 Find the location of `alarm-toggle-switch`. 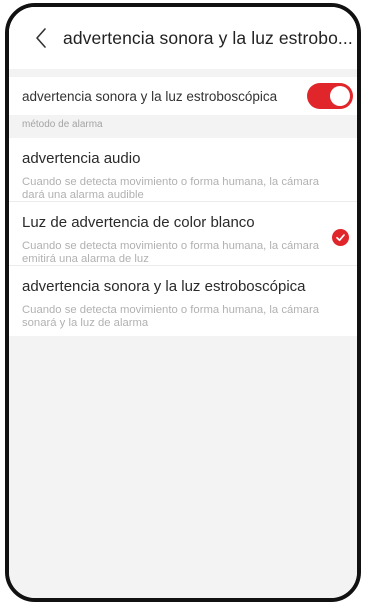

alarm-toggle-switch is located at coordinates (330, 96).